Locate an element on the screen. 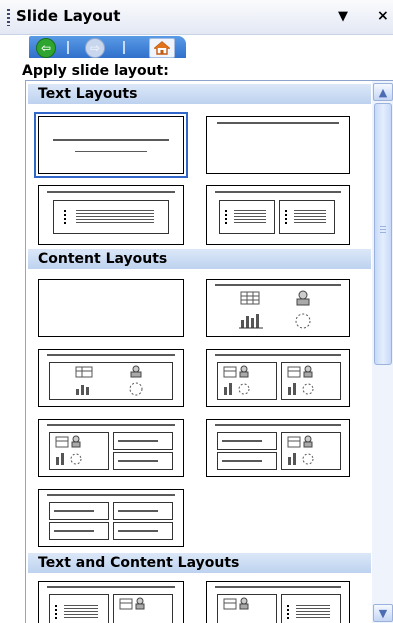  home-icon is located at coordinates (162, 48).